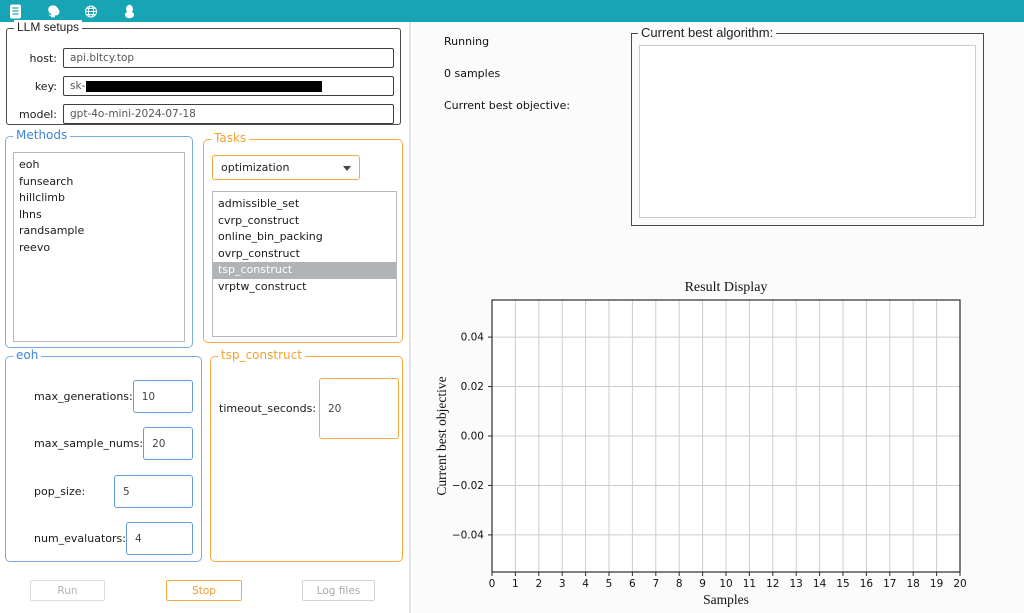 The width and height of the screenshot is (1024, 613). I want to click on method-item-randsample: randsample, so click(99, 231).